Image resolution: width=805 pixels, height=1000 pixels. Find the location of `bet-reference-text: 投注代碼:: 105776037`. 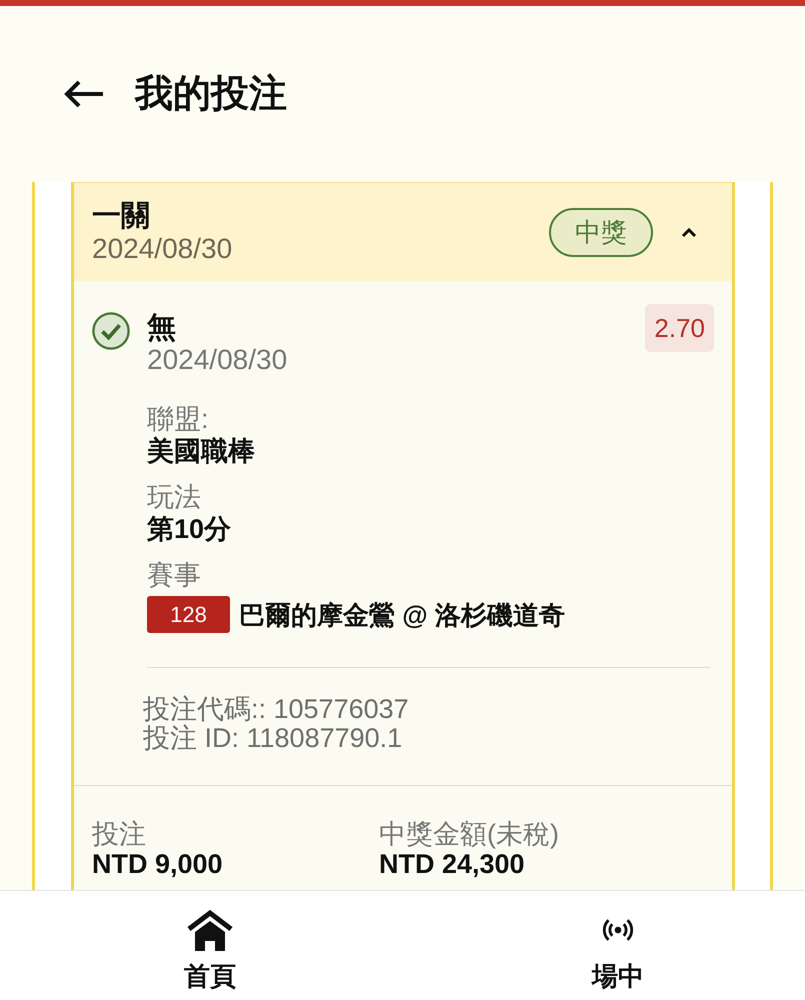

bet-reference-text: 投注代碼:: 105776037 is located at coordinates (276, 709).